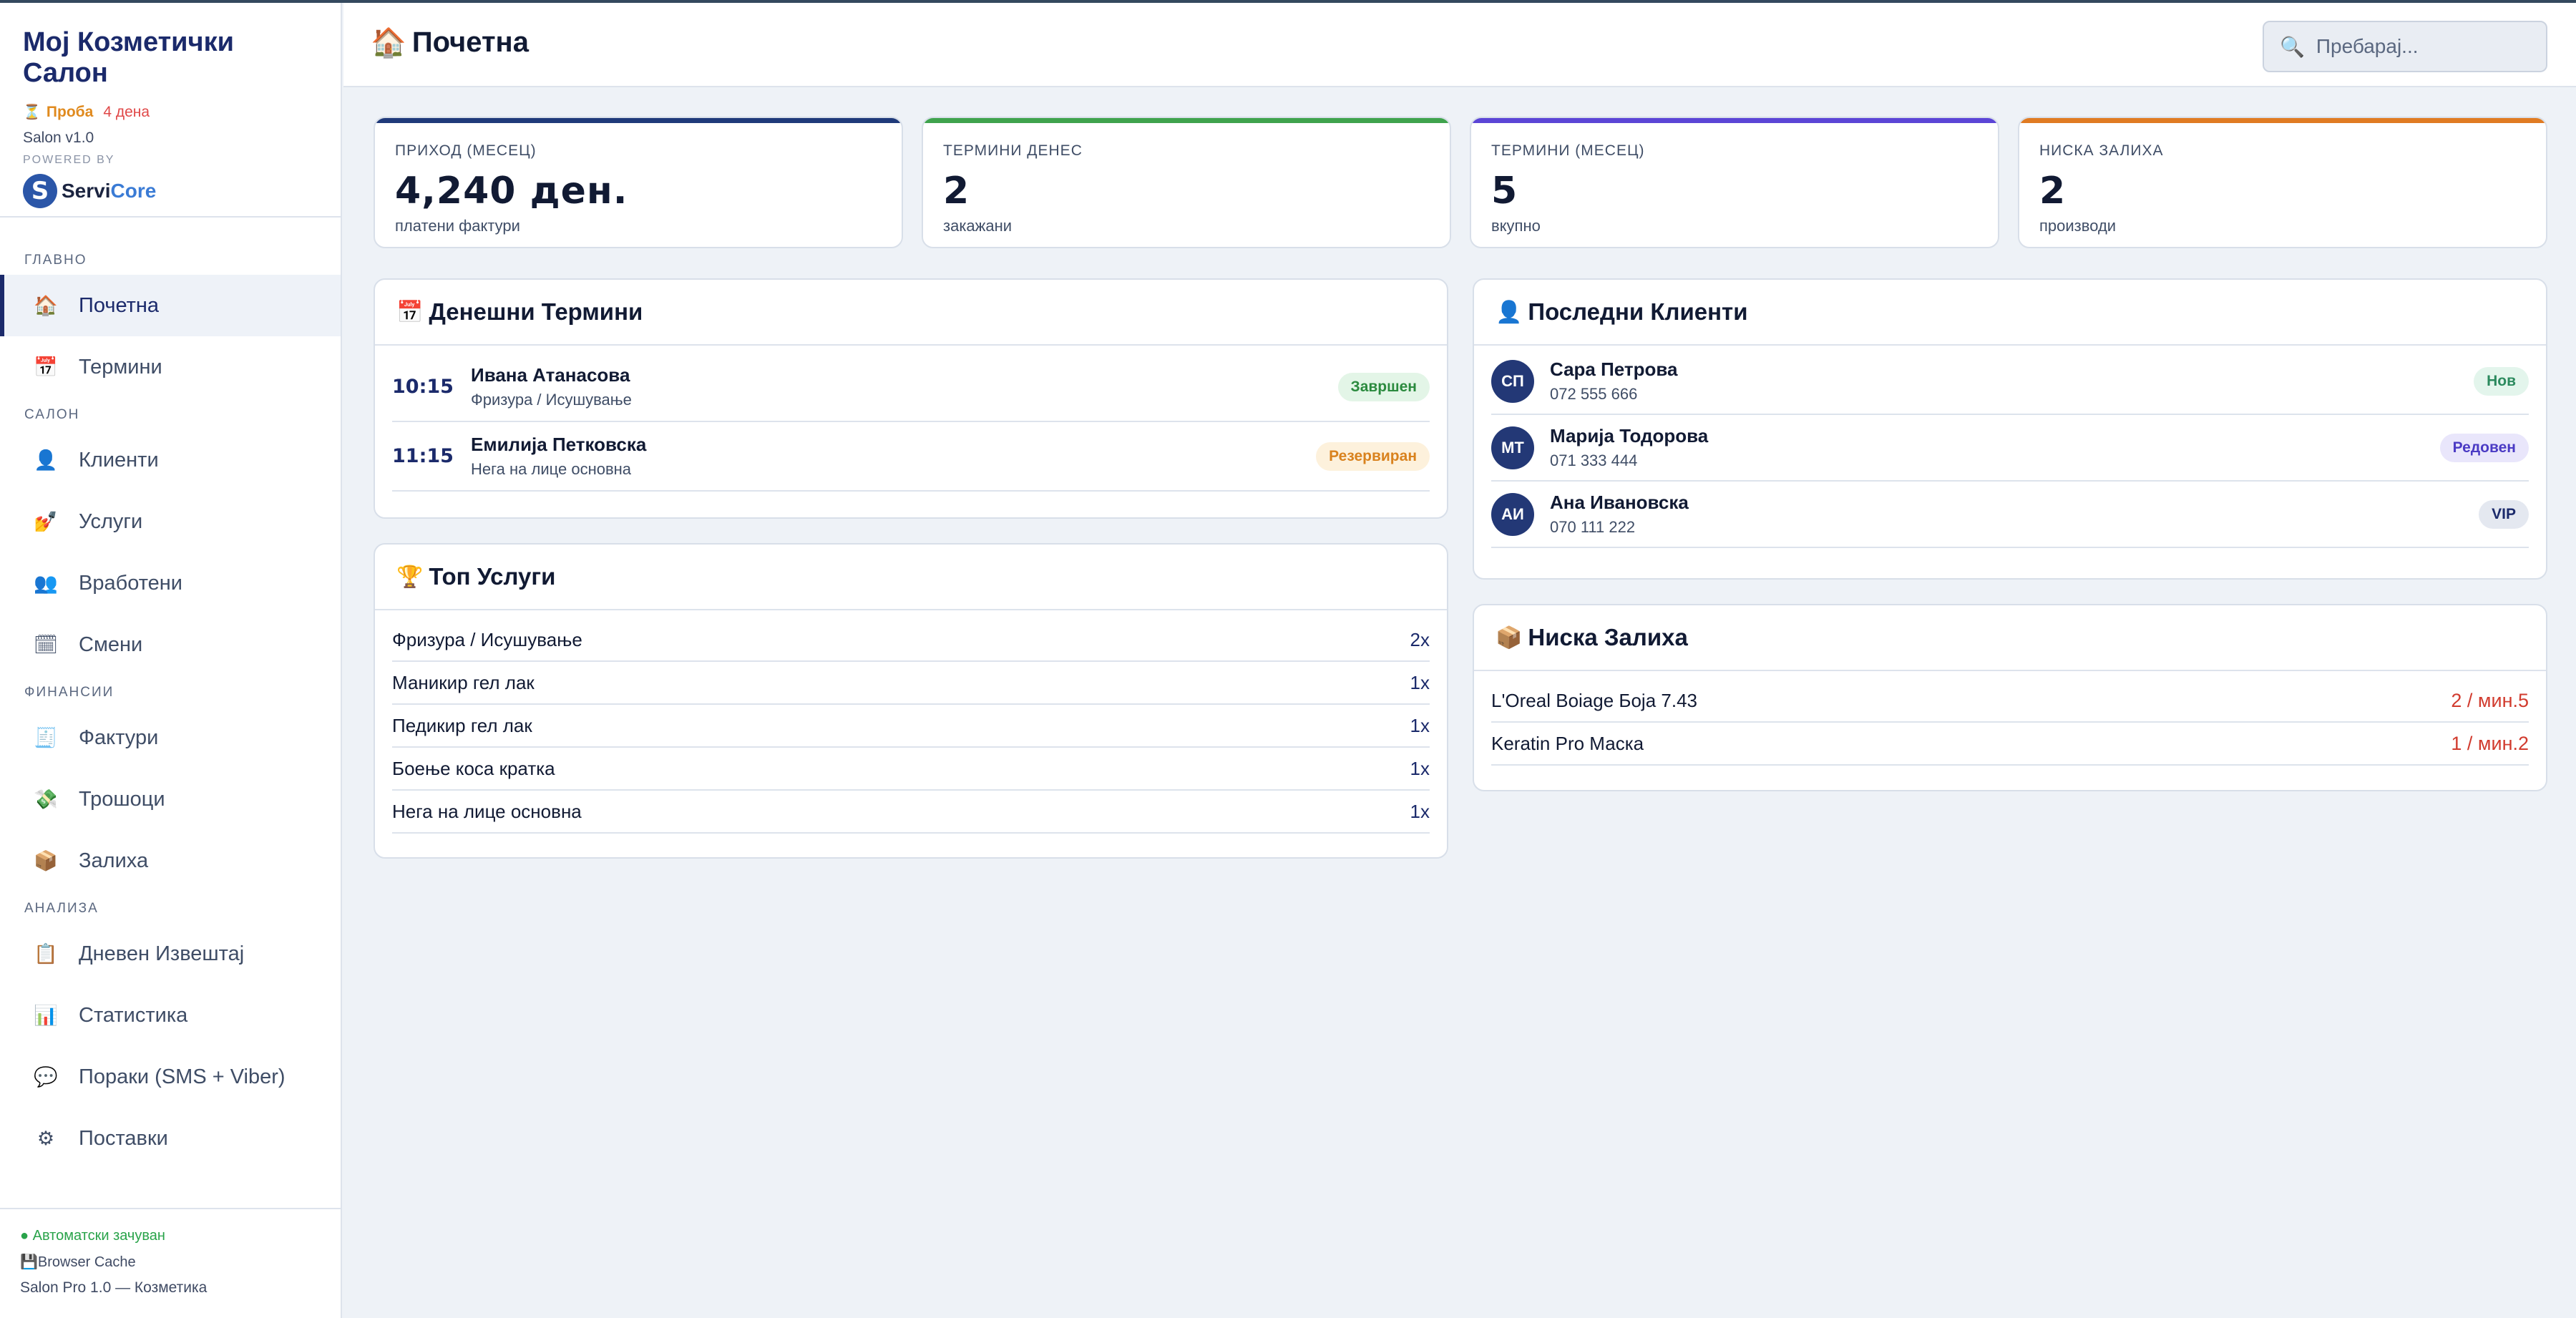 The width and height of the screenshot is (2576, 1318). What do you see at coordinates (911, 640) in the screenshot?
I see `service-row: Фризура / Исушување 2x` at bounding box center [911, 640].